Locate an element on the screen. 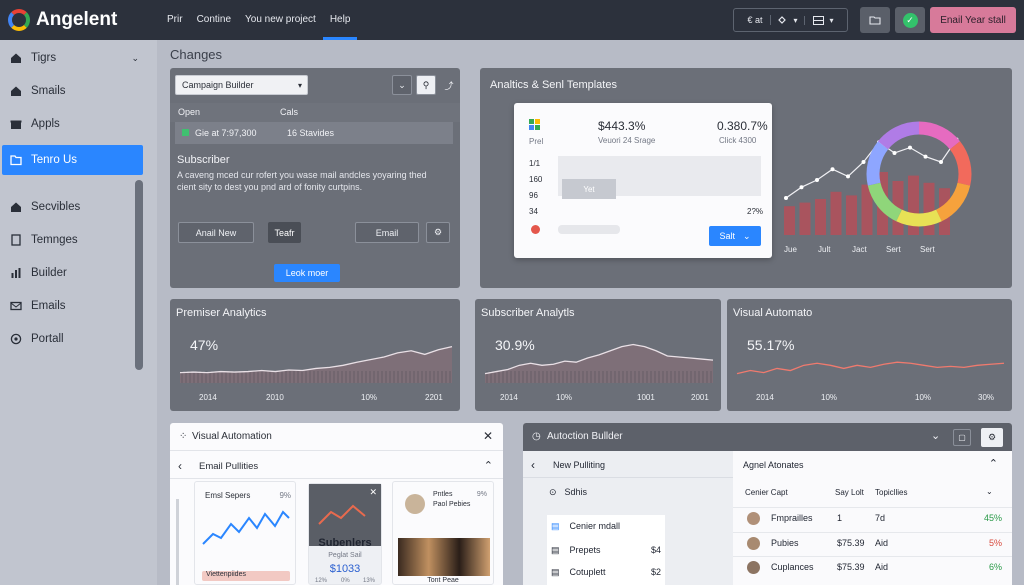 This screenshot has width=1024, height=585. mini-chart-title: Premiser Analytics is located at coordinates (221, 313).